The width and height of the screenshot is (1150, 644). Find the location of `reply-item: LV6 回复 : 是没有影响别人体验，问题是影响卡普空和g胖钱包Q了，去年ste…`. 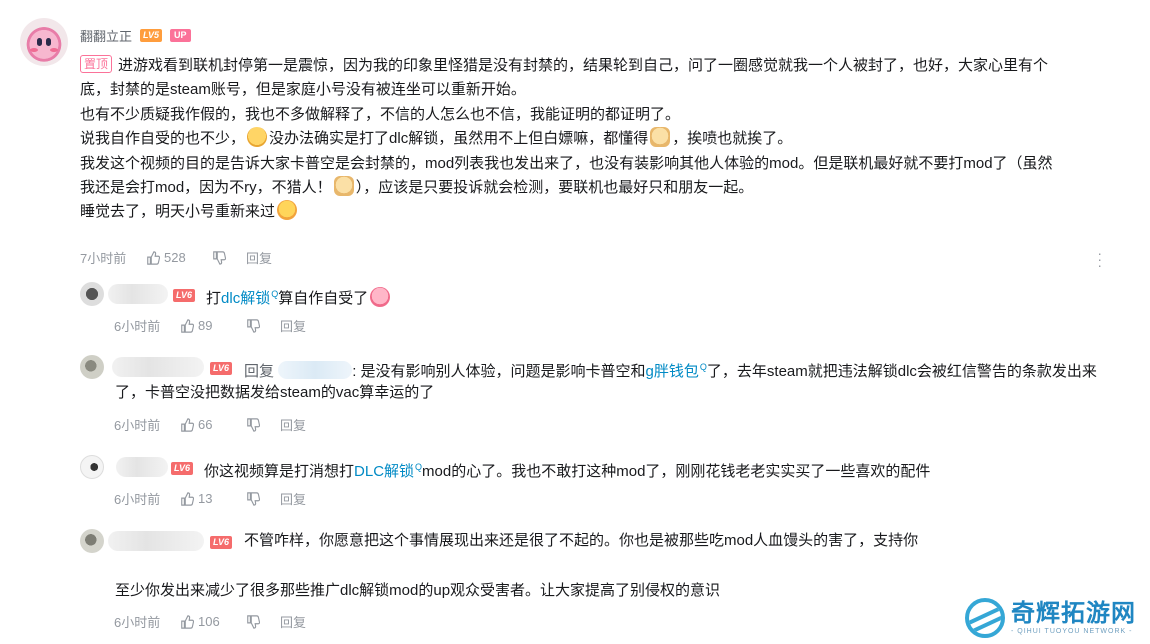

reply-item: LV6 回复 : 是没有影响别人体验，问题是影响卡普空和g胖钱包Q了，去年ste… is located at coordinates (605, 395).